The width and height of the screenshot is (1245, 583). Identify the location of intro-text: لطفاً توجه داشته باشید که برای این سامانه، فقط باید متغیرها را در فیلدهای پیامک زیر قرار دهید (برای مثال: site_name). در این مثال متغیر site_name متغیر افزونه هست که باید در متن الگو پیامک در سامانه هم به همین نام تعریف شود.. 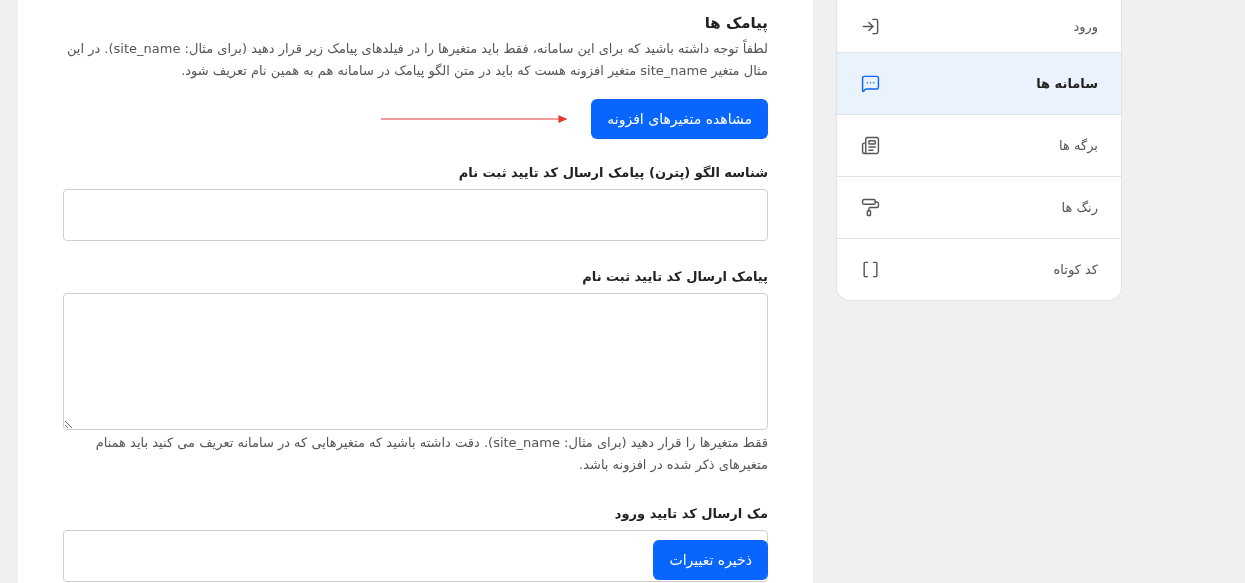
(416, 59).